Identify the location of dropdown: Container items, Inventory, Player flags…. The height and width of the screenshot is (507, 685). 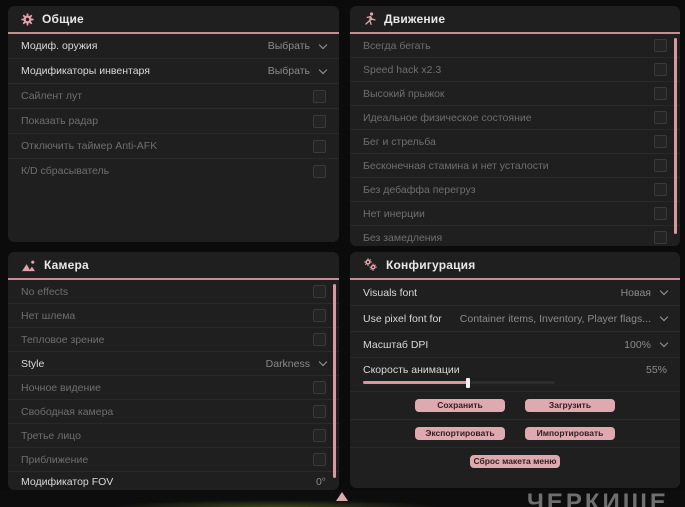
(564, 318).